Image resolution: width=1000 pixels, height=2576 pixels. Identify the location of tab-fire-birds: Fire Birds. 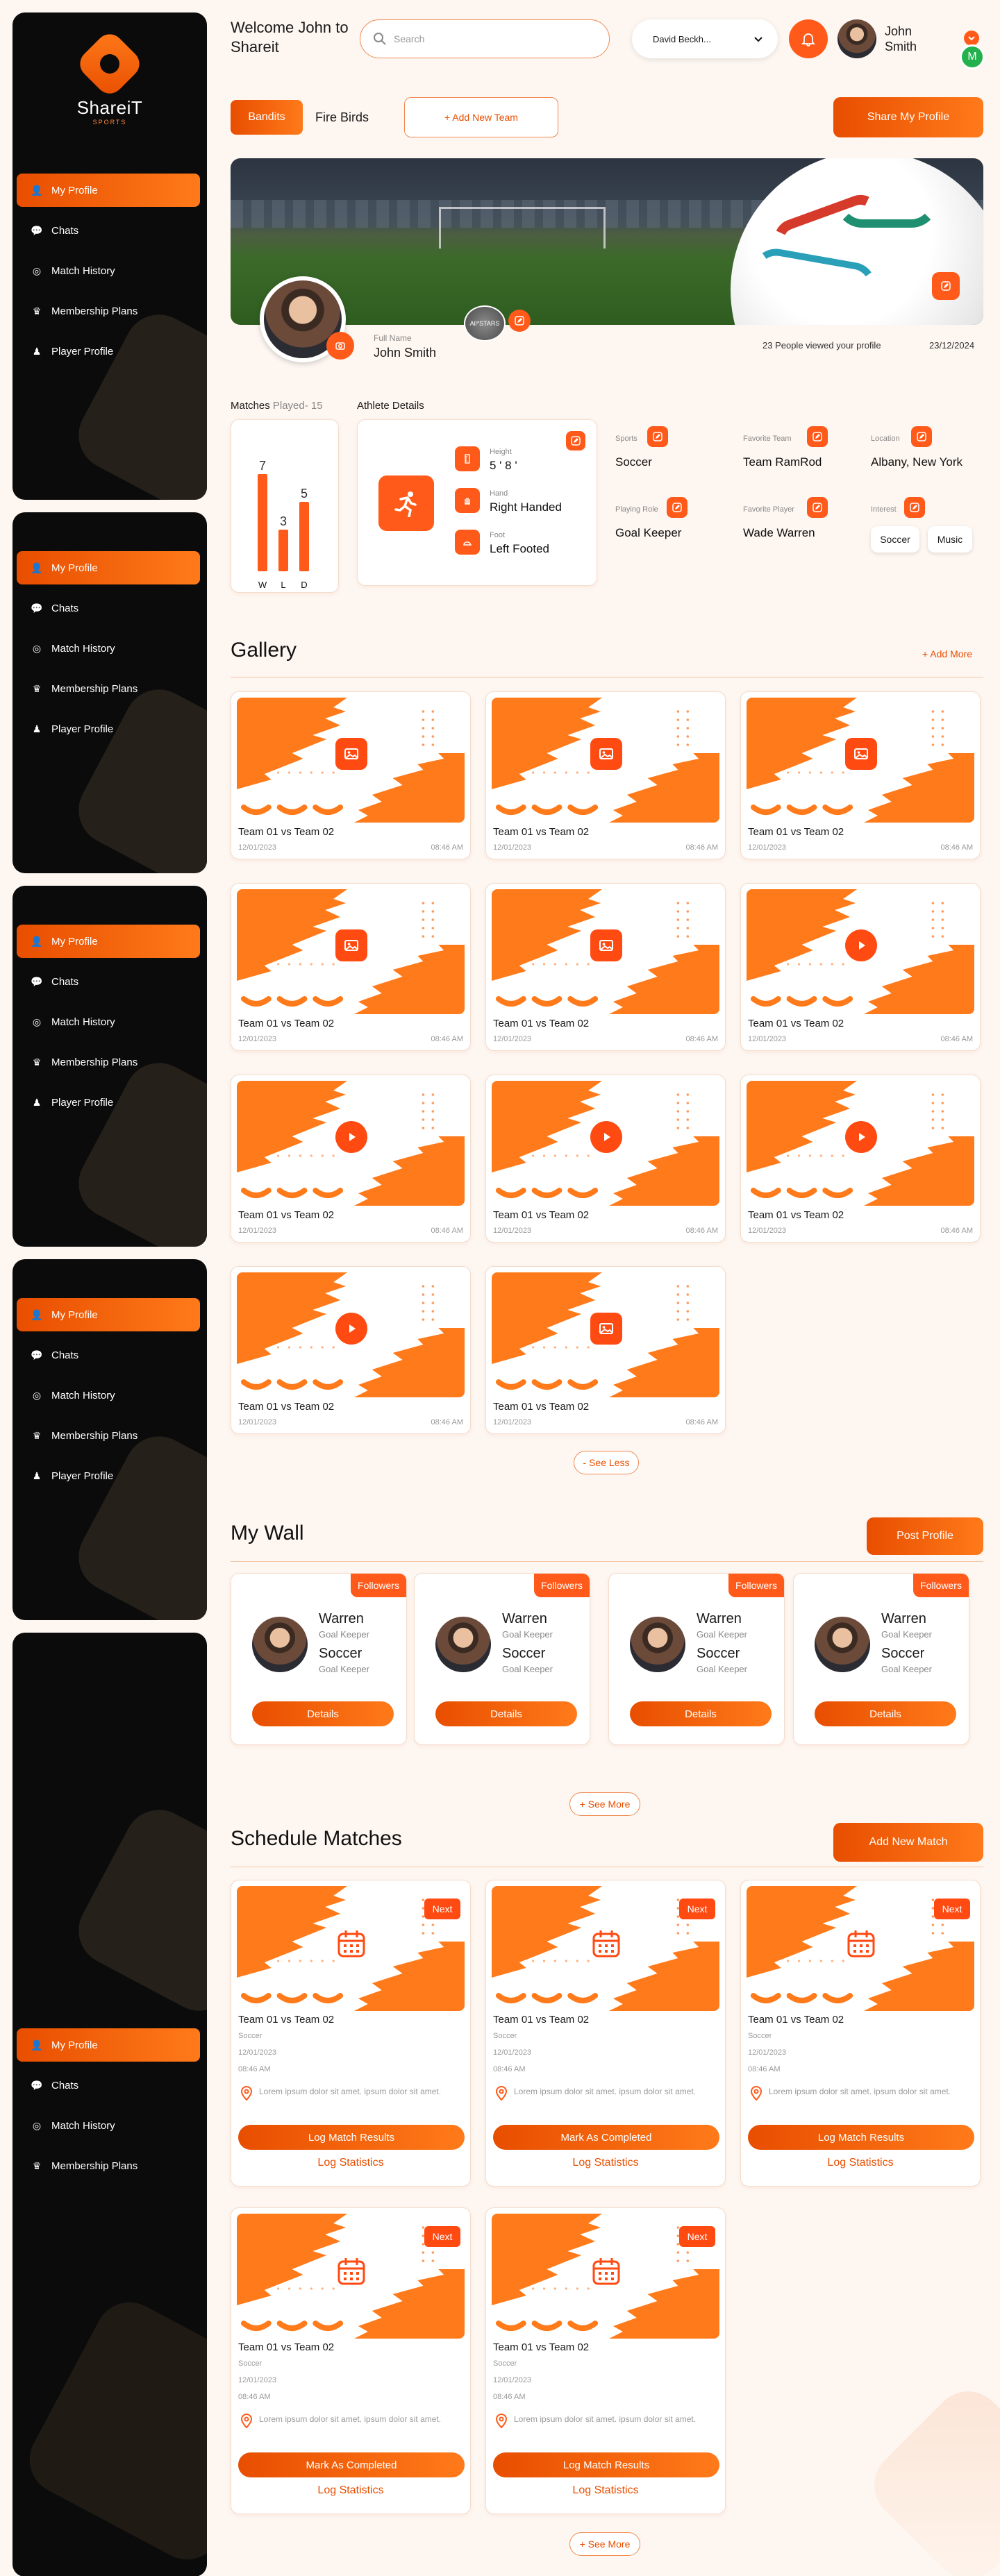
(350, 117).